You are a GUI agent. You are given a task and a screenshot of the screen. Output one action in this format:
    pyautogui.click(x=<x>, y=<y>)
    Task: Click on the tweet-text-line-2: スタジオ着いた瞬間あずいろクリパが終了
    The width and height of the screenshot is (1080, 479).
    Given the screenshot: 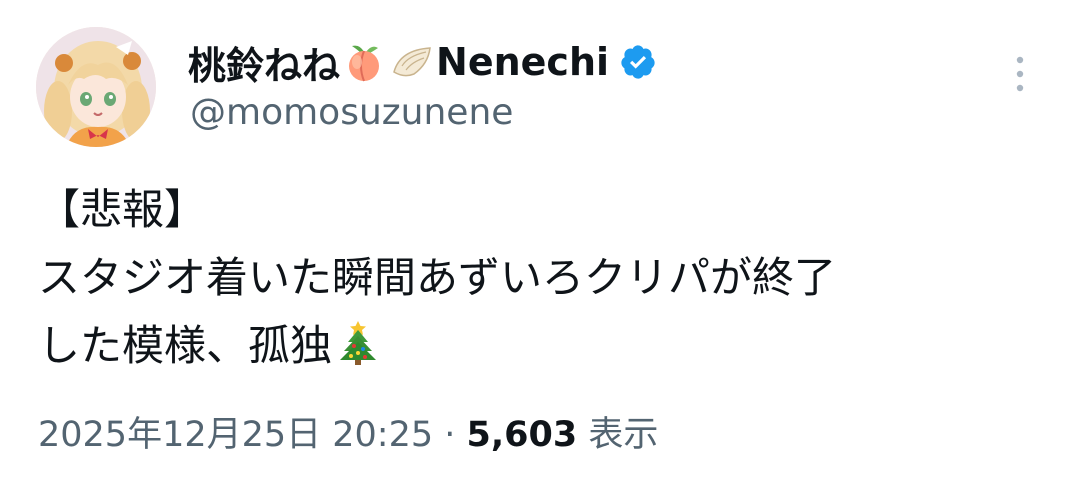 What is the action you would take?
    pyautogui.click(x=437, y=277)
    